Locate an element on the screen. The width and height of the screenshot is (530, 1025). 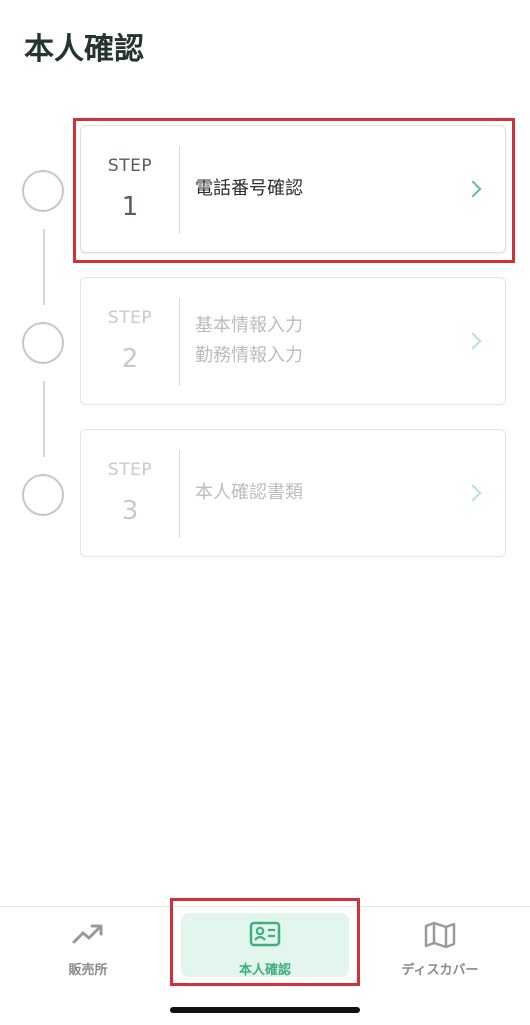
step-1-card: STEP 1 電話番号確認 is located at coordinates (293, 189).